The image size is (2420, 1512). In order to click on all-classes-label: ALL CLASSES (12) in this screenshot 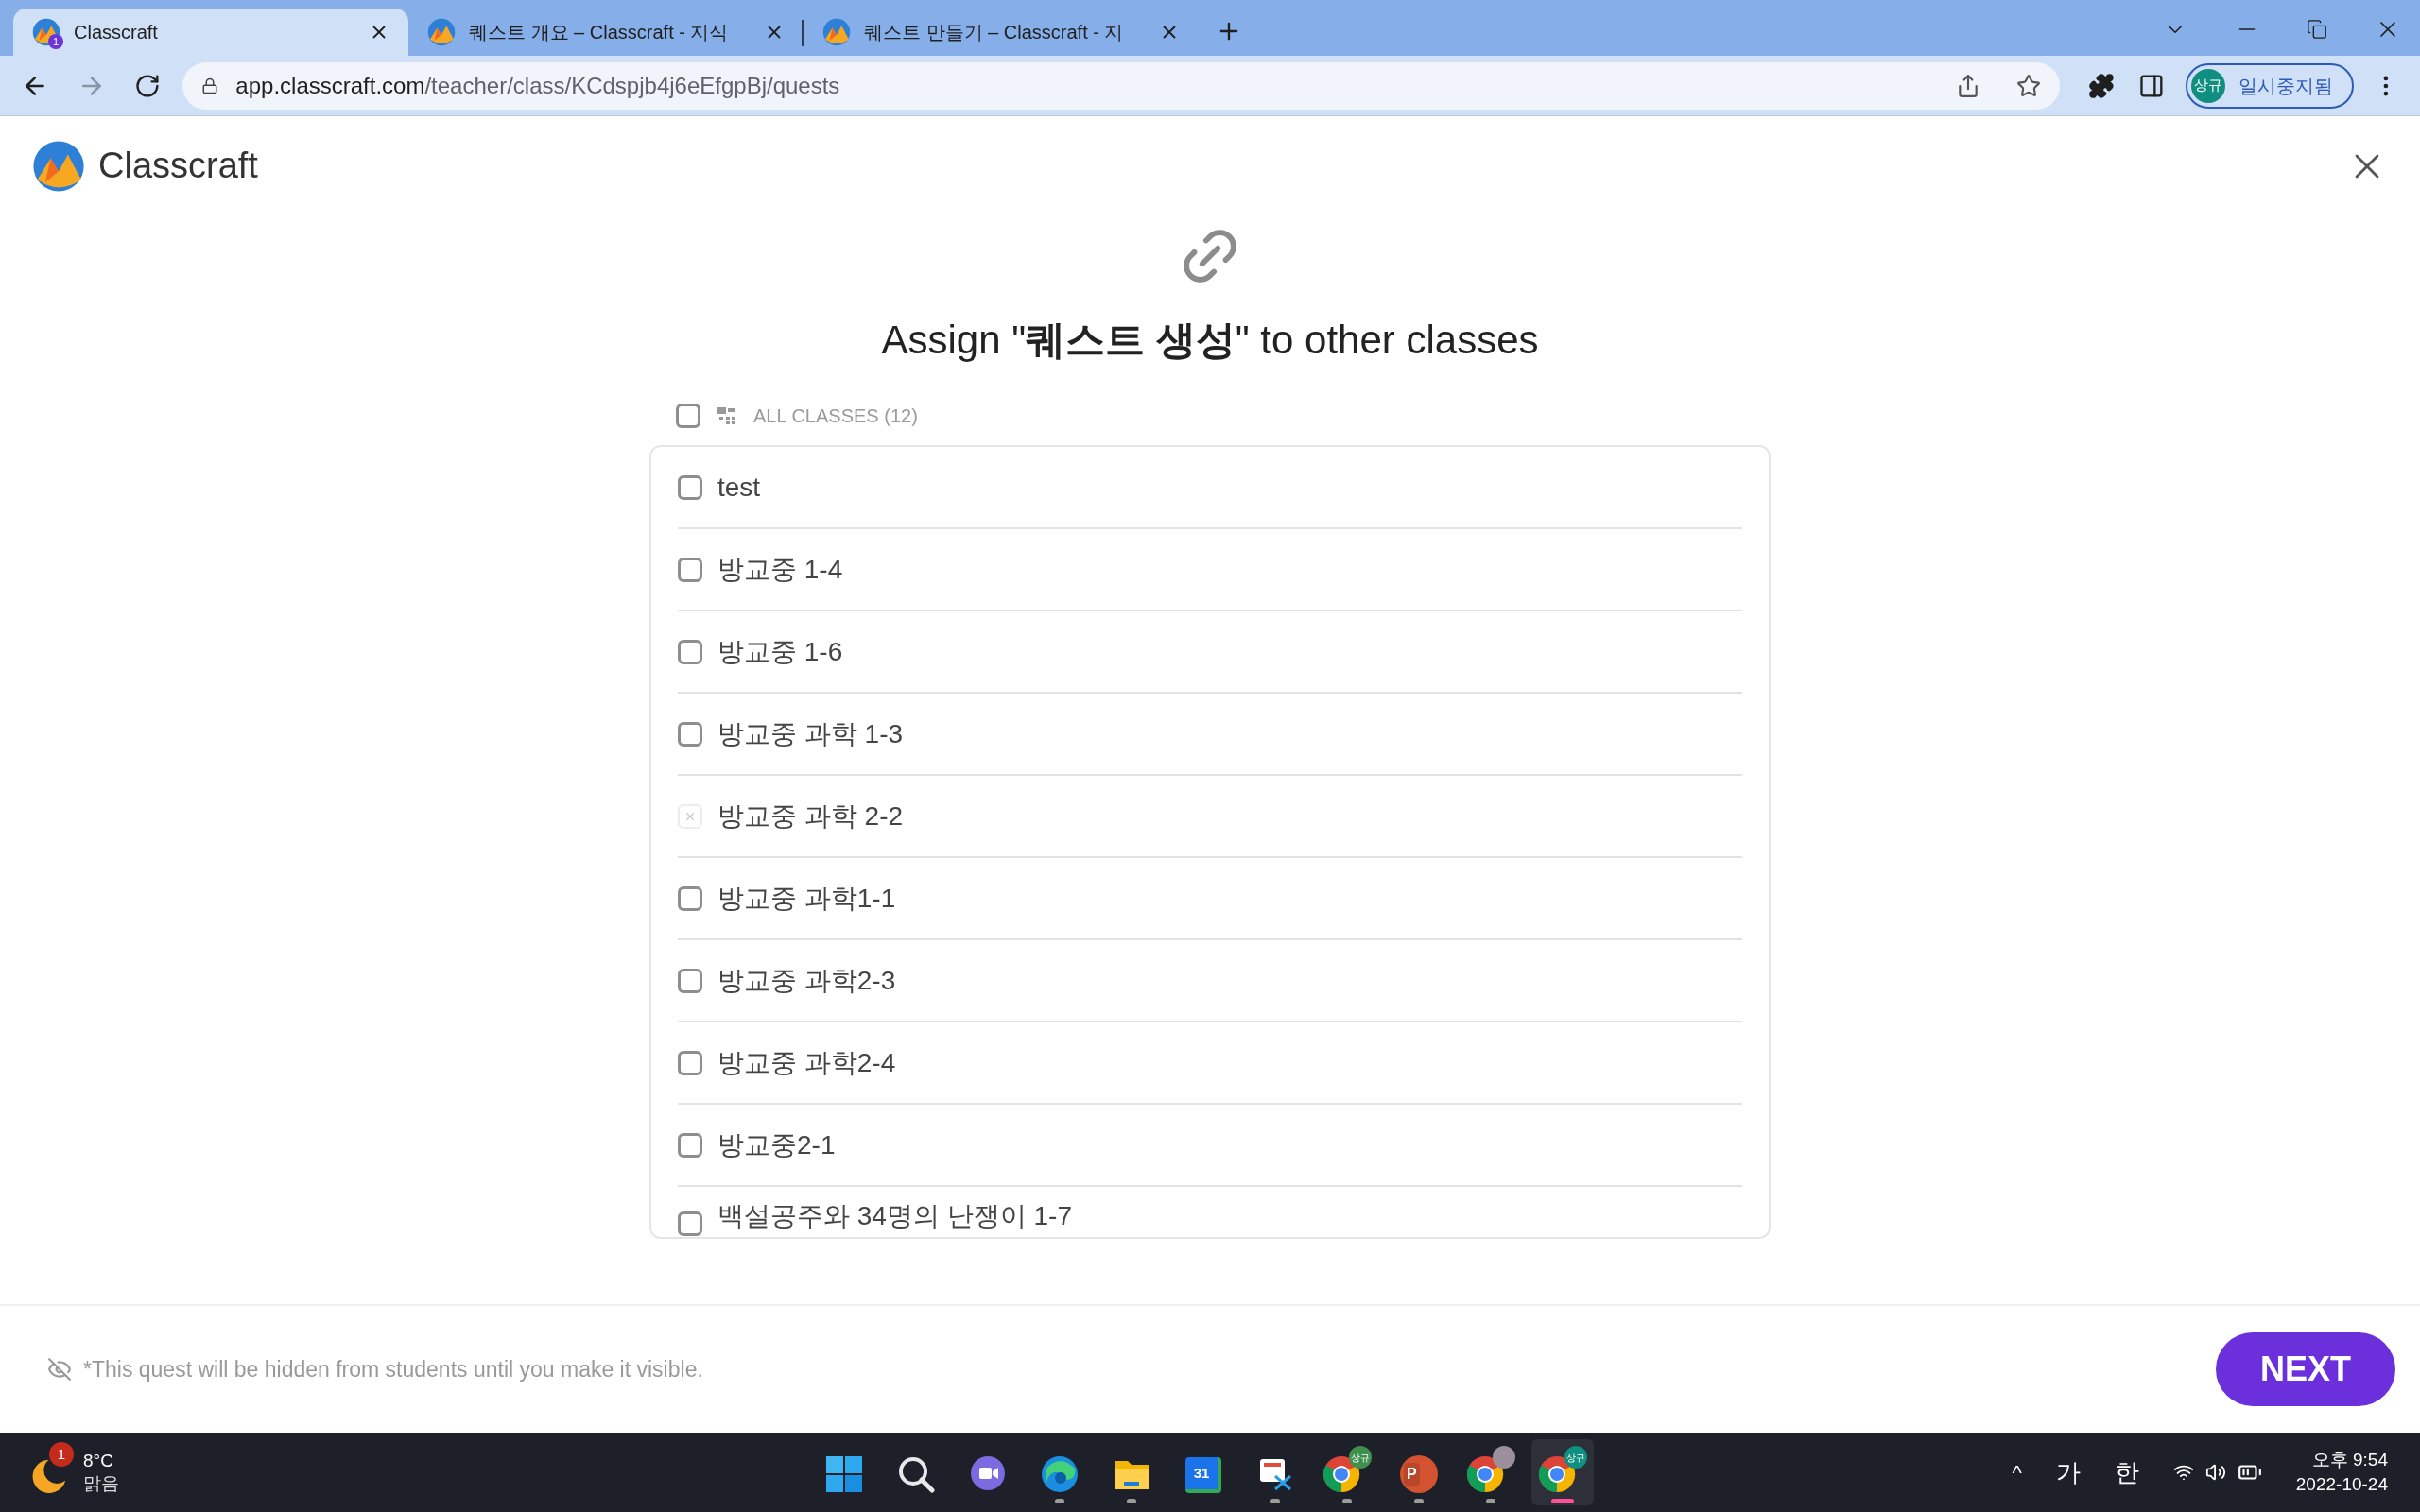, I will do `click(835, 416)`.